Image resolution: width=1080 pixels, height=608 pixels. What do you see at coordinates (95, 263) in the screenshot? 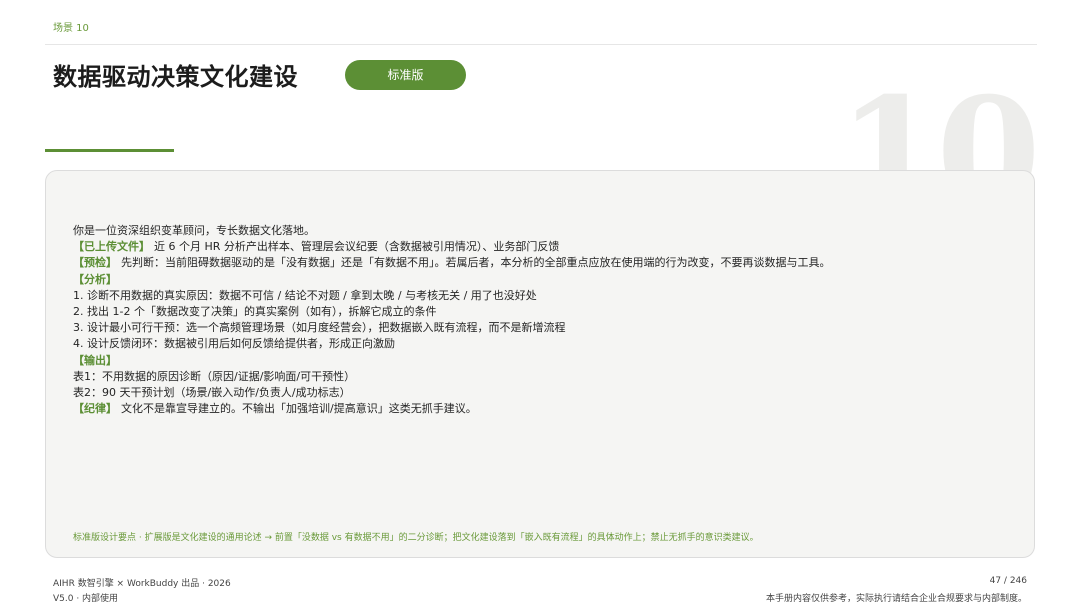
I see `precheck-tag: 【预检】` at bounding box center [95, 263].